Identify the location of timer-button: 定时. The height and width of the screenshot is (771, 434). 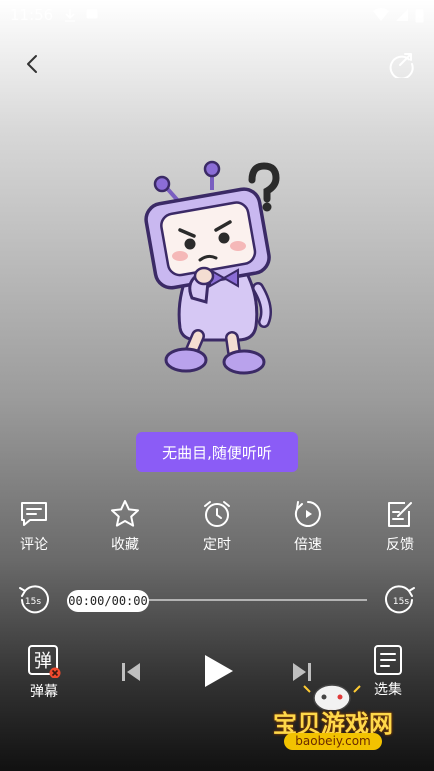
(217, 526).